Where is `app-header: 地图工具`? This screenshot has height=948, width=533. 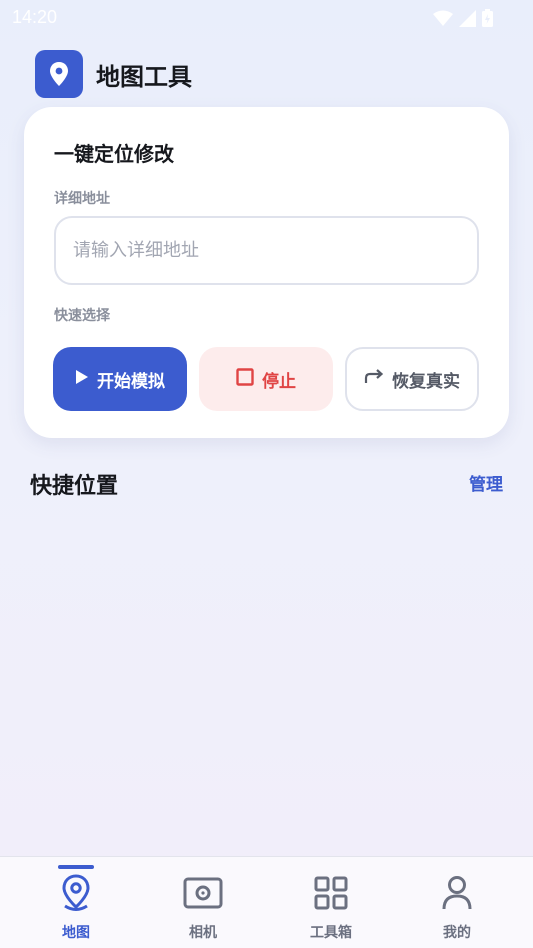 app-header: 地图工具 is located at coordinates (113, 74).